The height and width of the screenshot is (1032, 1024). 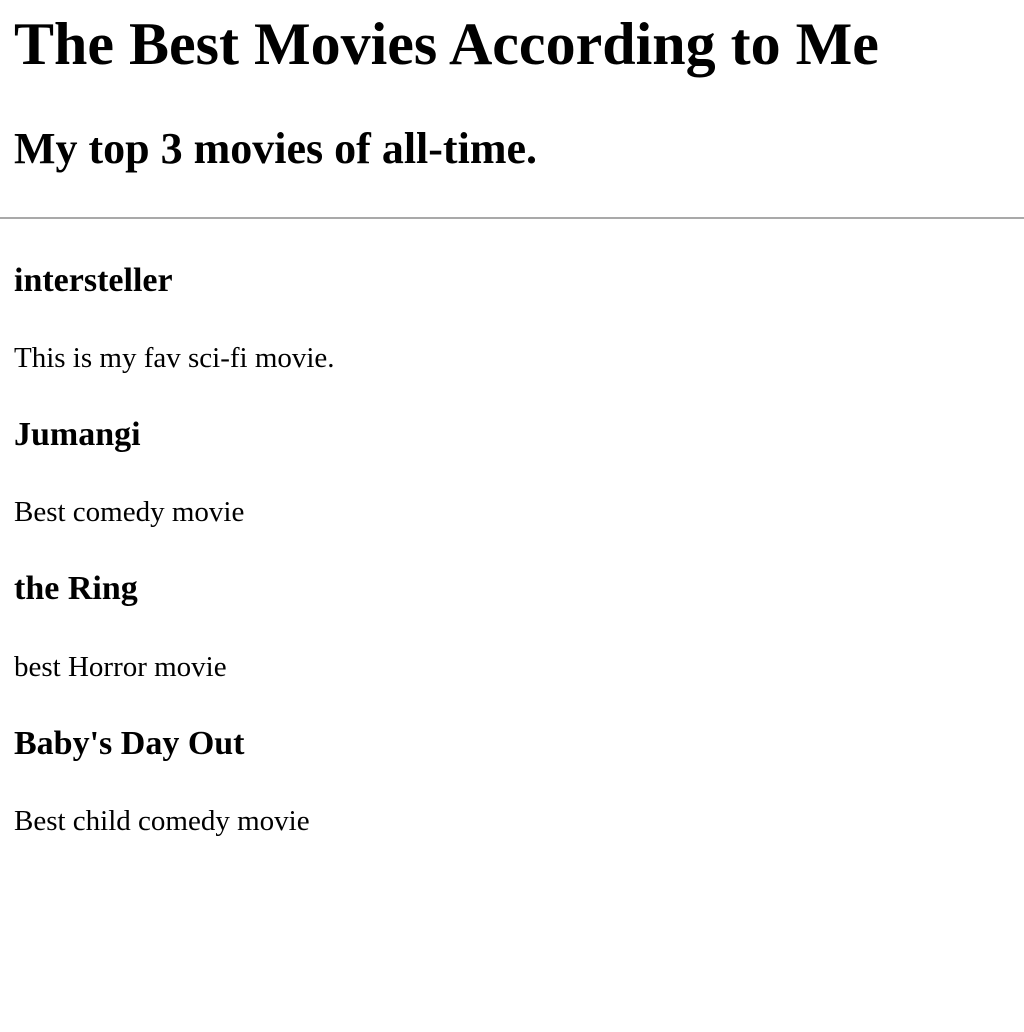 I want to click on page-title: The Best Movies According to Me, so click(x=446, y=44).